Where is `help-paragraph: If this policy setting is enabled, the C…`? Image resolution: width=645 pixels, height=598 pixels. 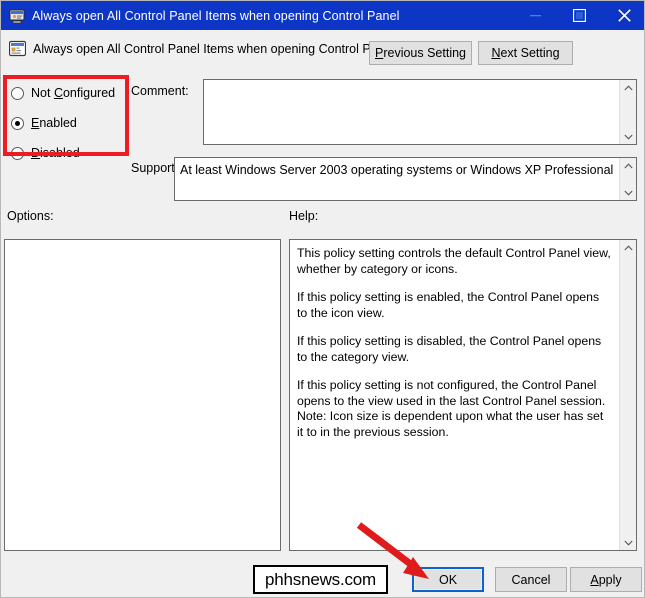 help-paragraph: If this policy setting is enabled, the C… is located at coordinates (448, 305).